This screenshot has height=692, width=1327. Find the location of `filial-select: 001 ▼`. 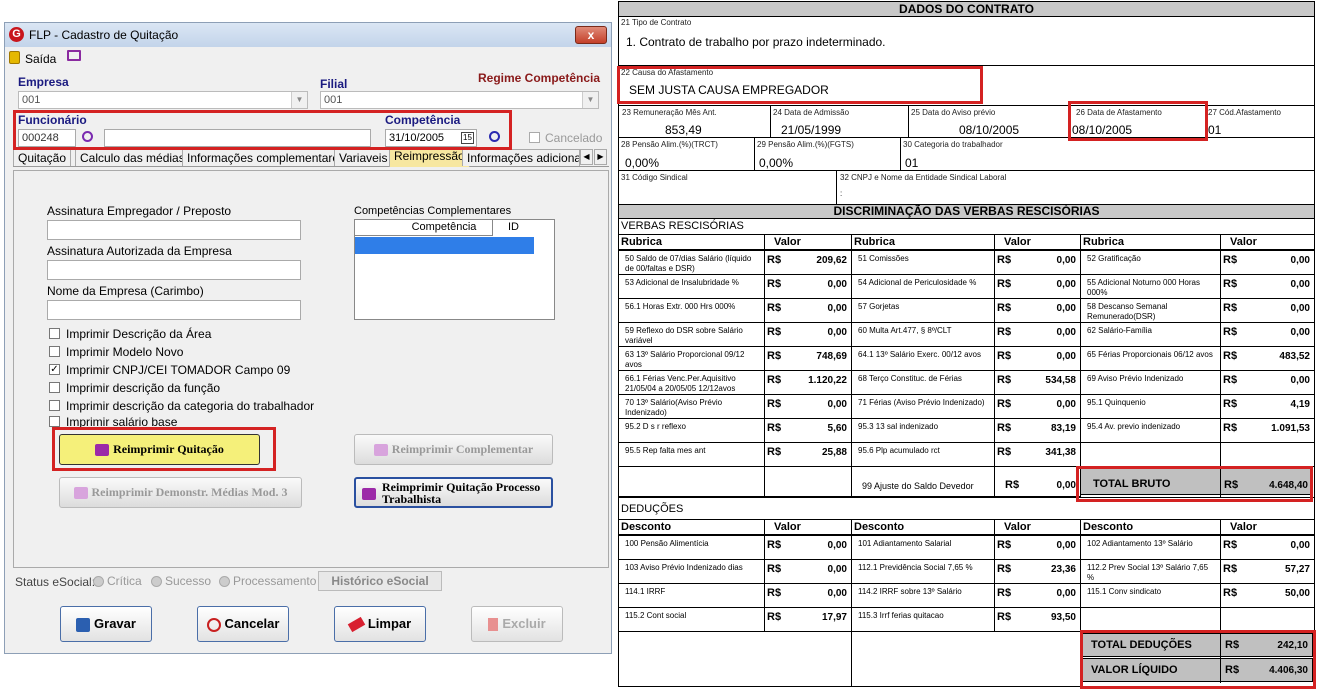

filial-select: 001 ▼ is located at coordinates (459, 100).